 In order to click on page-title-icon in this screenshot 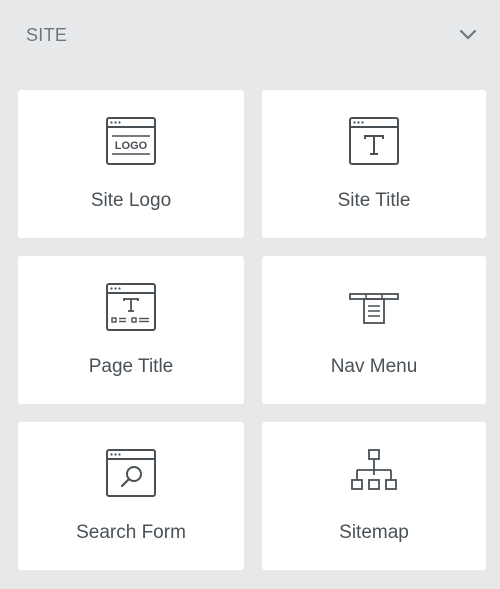, I will do `click(131, 308)`.